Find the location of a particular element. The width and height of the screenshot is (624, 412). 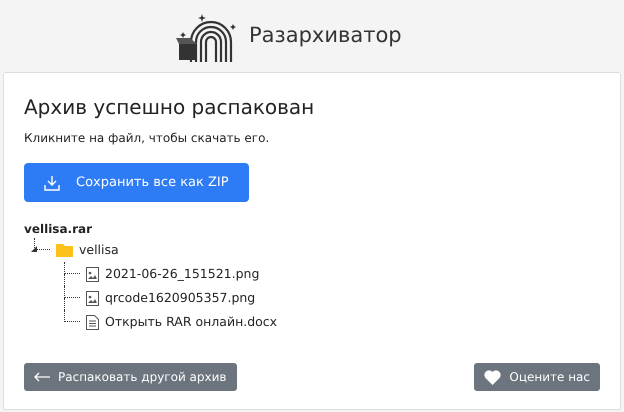

folder-name: vellisa is located at coordinates (99, 250).